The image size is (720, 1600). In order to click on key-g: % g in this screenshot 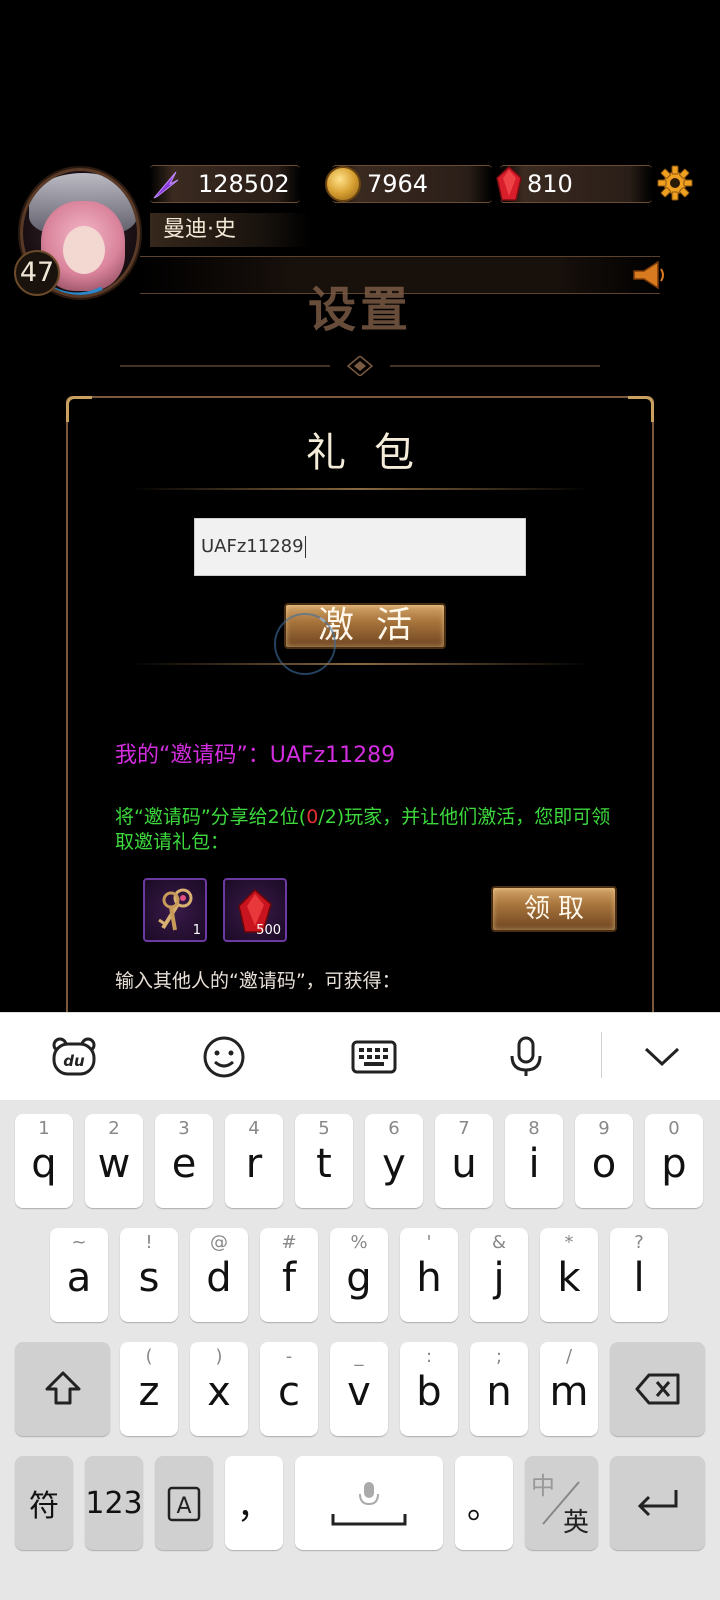, I will do `click(359, 1275)`.